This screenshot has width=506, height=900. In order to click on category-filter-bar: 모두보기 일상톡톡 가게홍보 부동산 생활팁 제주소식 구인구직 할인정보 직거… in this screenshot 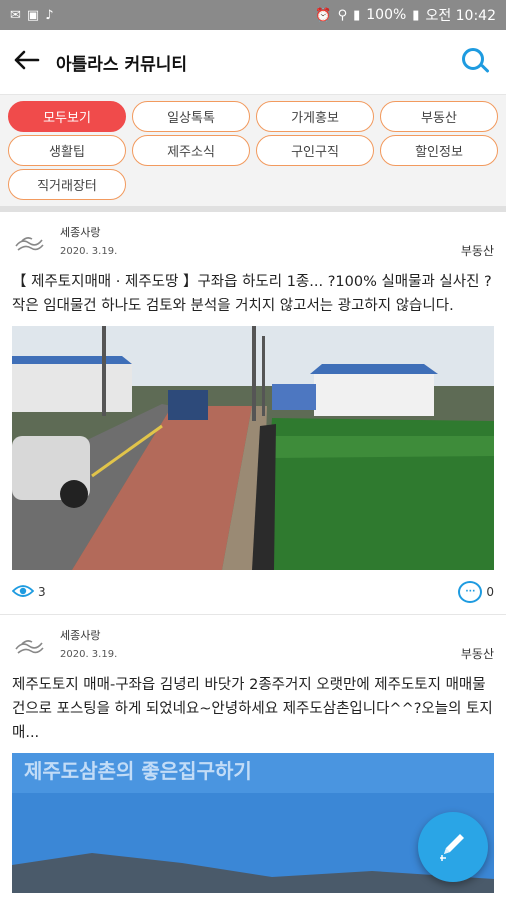, I will do `click(253, 150)`.